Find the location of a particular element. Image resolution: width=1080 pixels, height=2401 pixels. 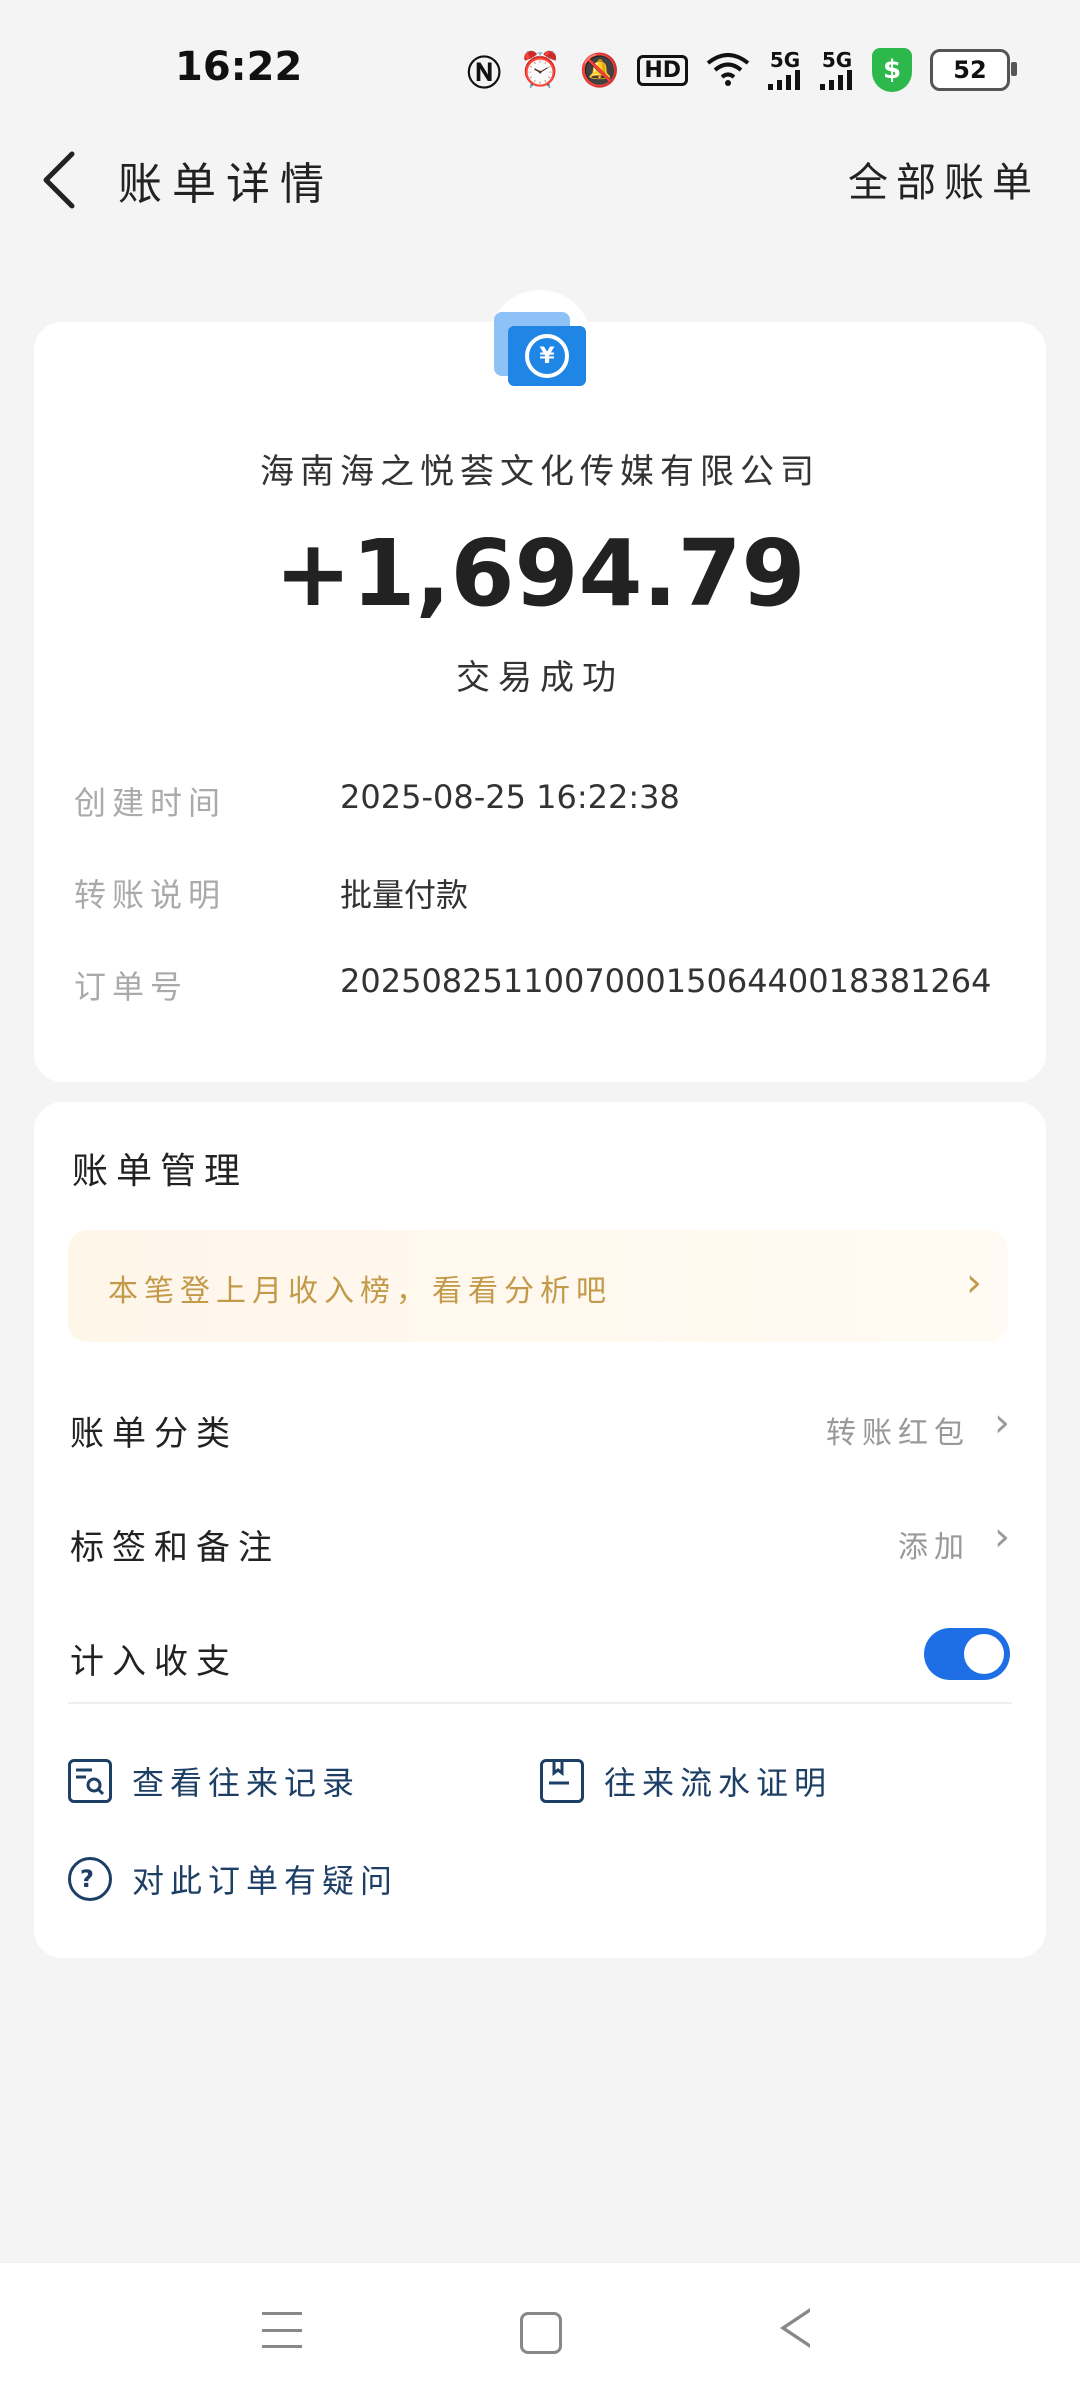

bill-category-value: 转账红包 is located at coordinates (898, 1430).